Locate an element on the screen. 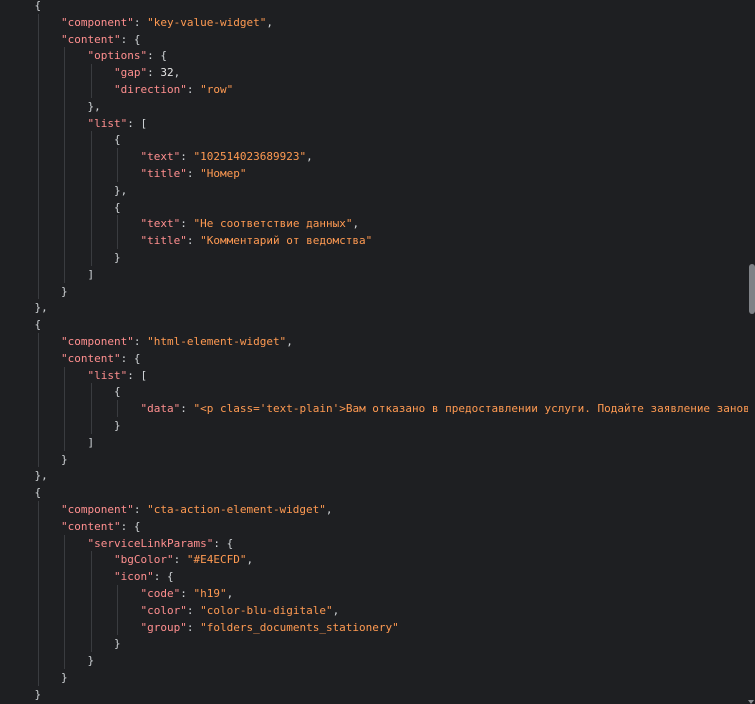 This screenshot has height=704, width=755. json-string: "row" is located at coordinates (217, 89).